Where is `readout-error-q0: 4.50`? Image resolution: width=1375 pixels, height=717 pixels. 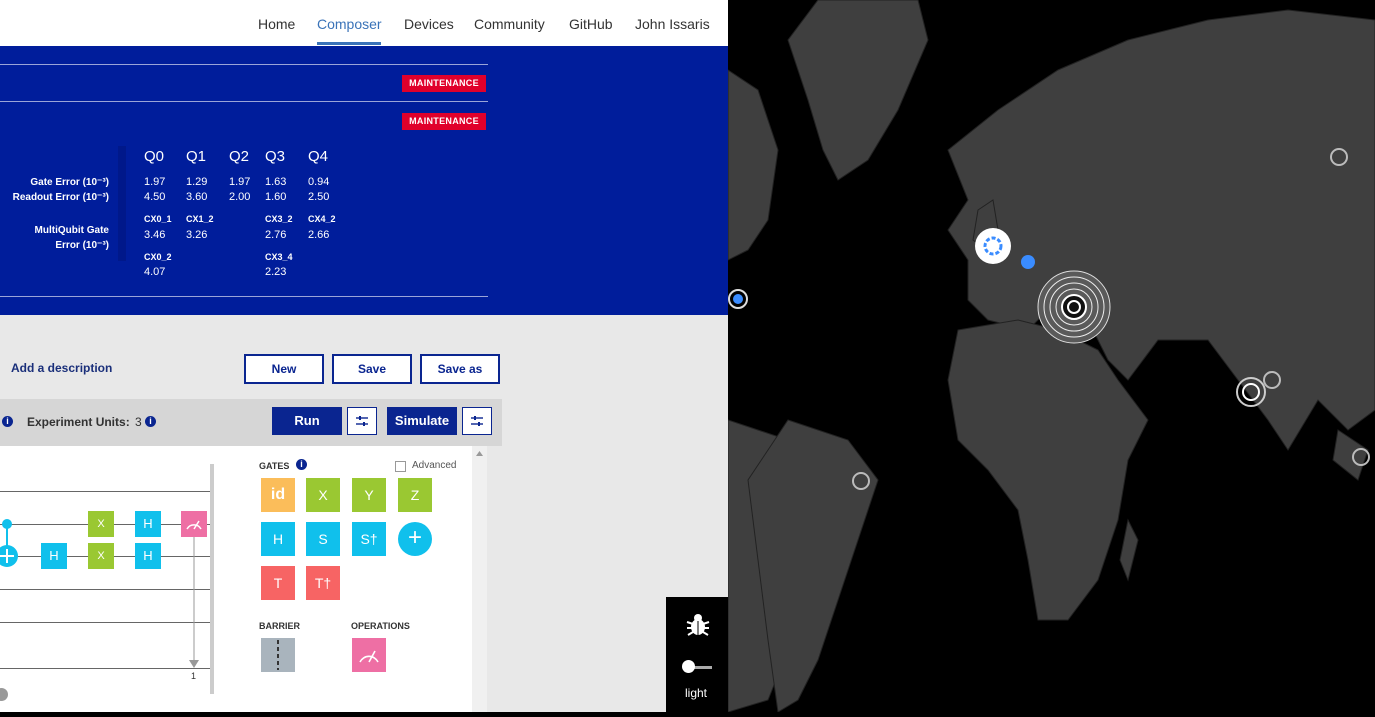 readout-error-q0: 4.50 is located at coordinates (155, 197).